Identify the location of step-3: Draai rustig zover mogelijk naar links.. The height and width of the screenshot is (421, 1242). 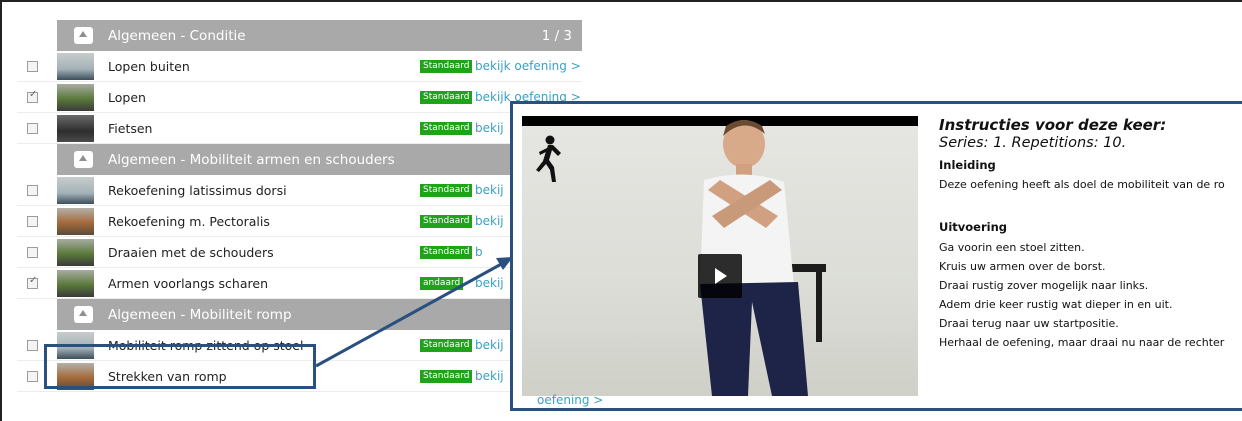
(1044, 285).